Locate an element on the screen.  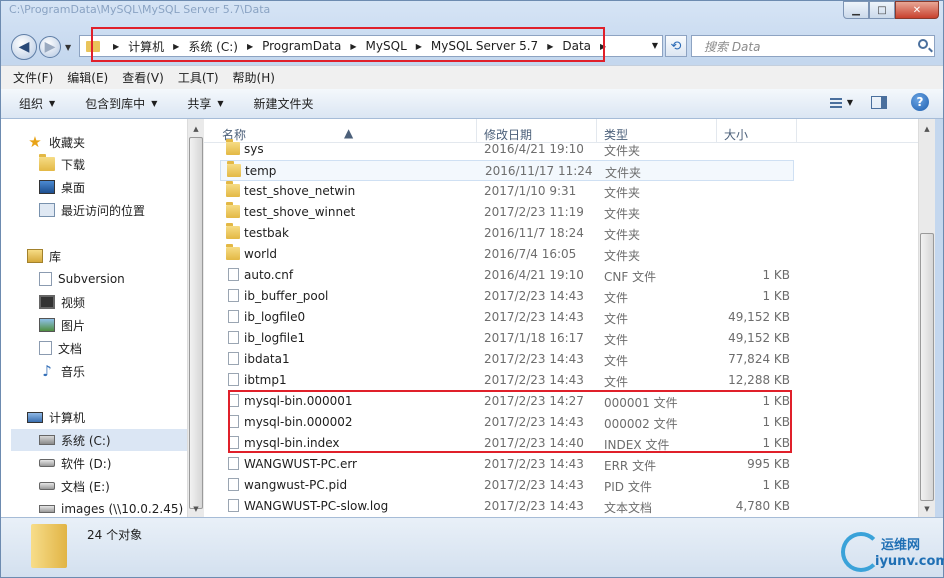
nav-pictures: 图片 is located at coordinates (62, 325).